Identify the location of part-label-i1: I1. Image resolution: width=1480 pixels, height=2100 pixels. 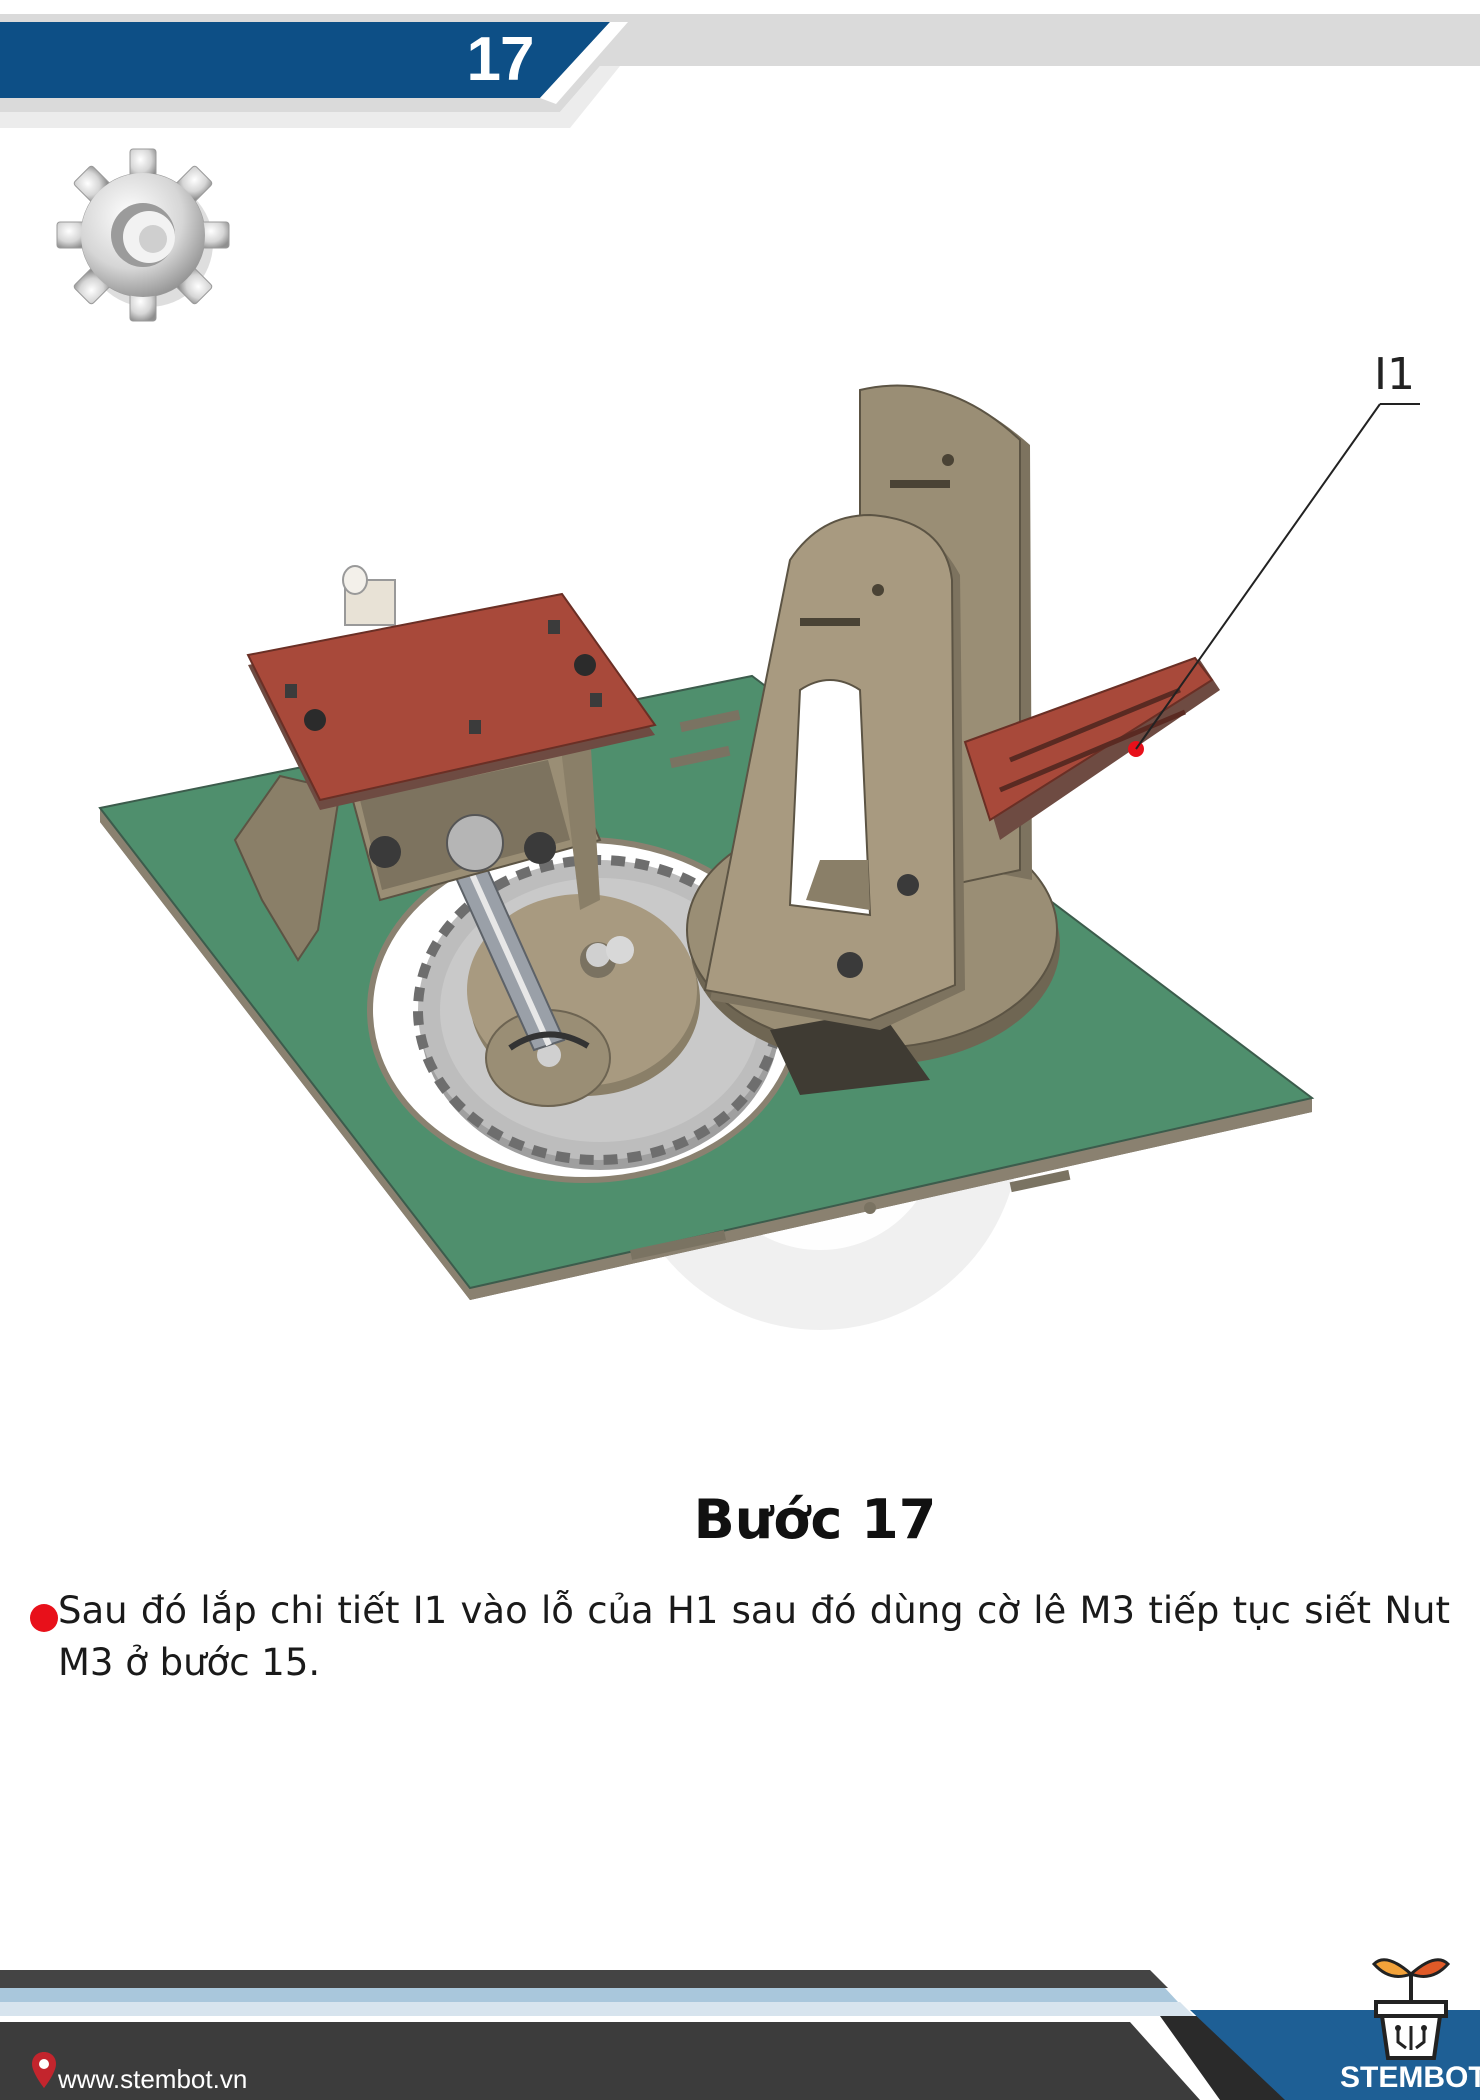
(1394, 374).